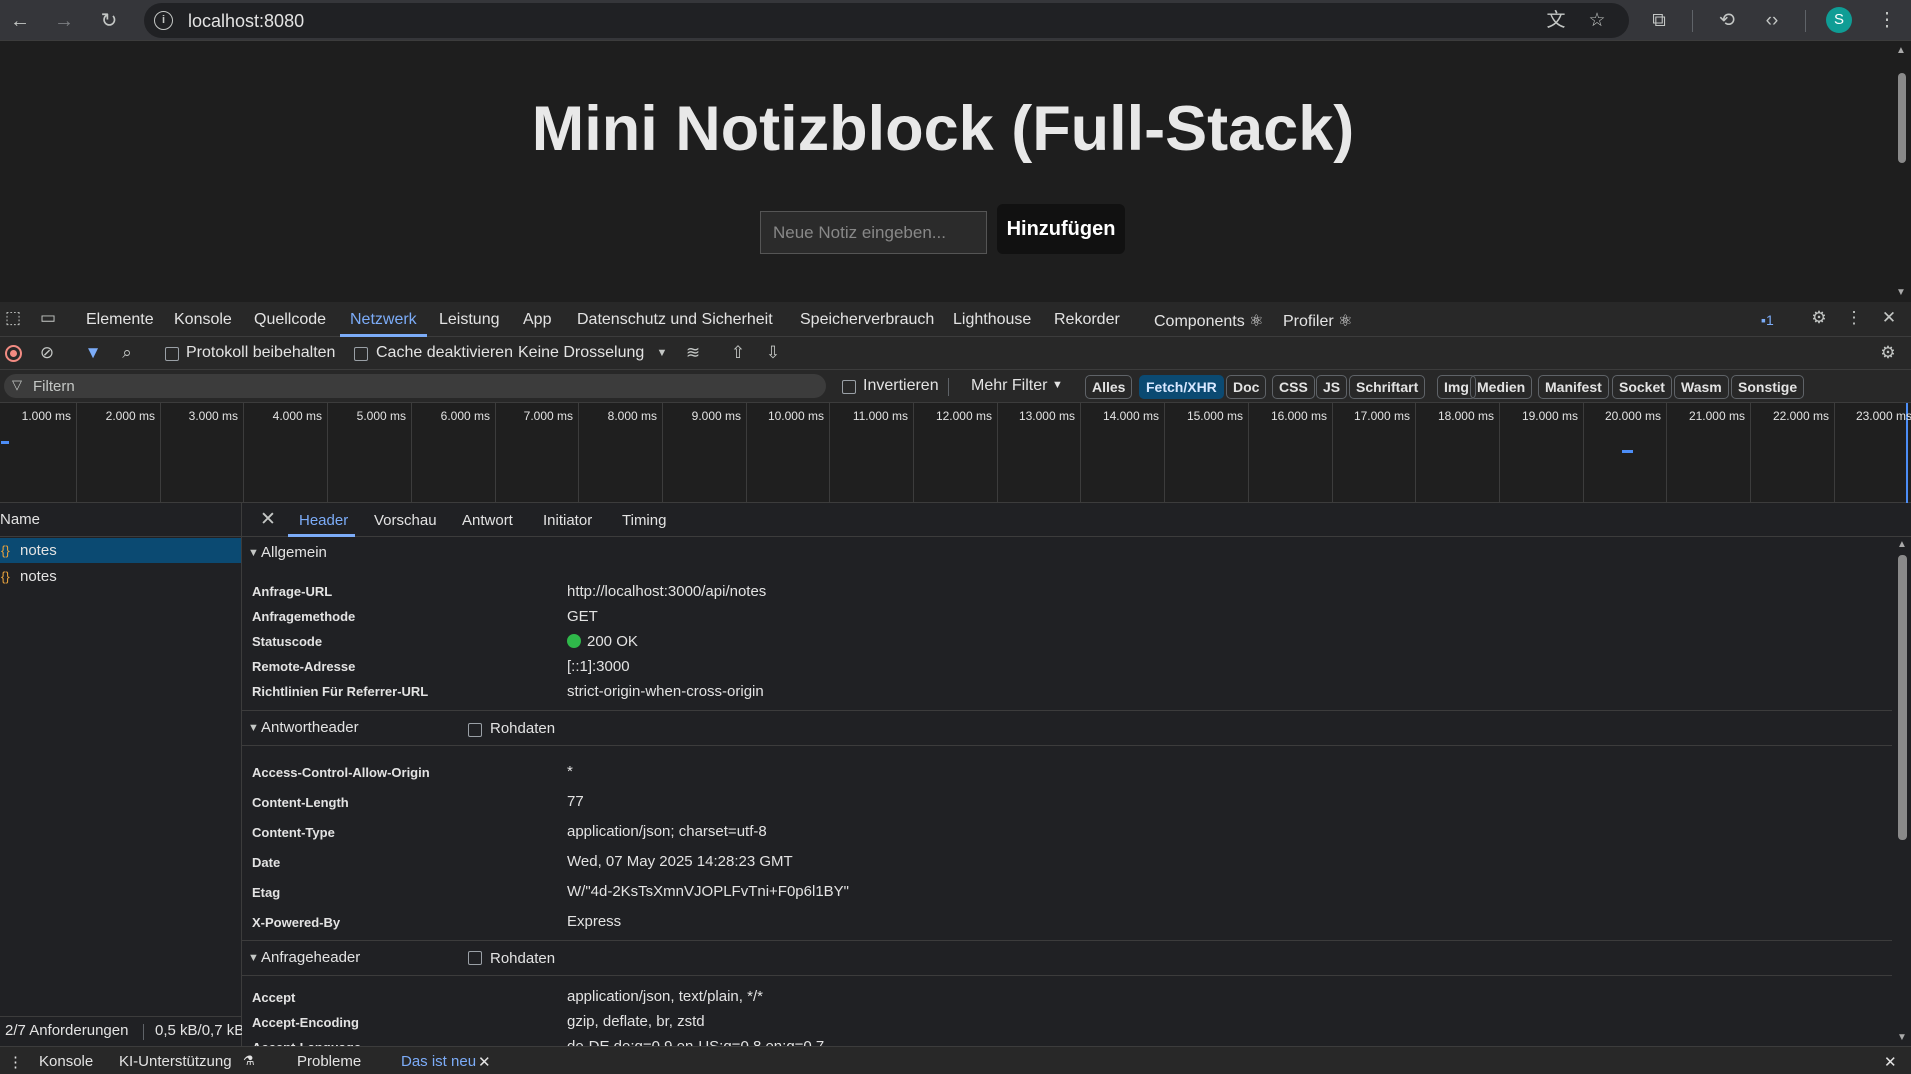 The image size is (1911, 1074). What do you see at coordinates (109, 21) in the screenshot?
I see `reload-icon: ↻` at bounding box center [109, 21].